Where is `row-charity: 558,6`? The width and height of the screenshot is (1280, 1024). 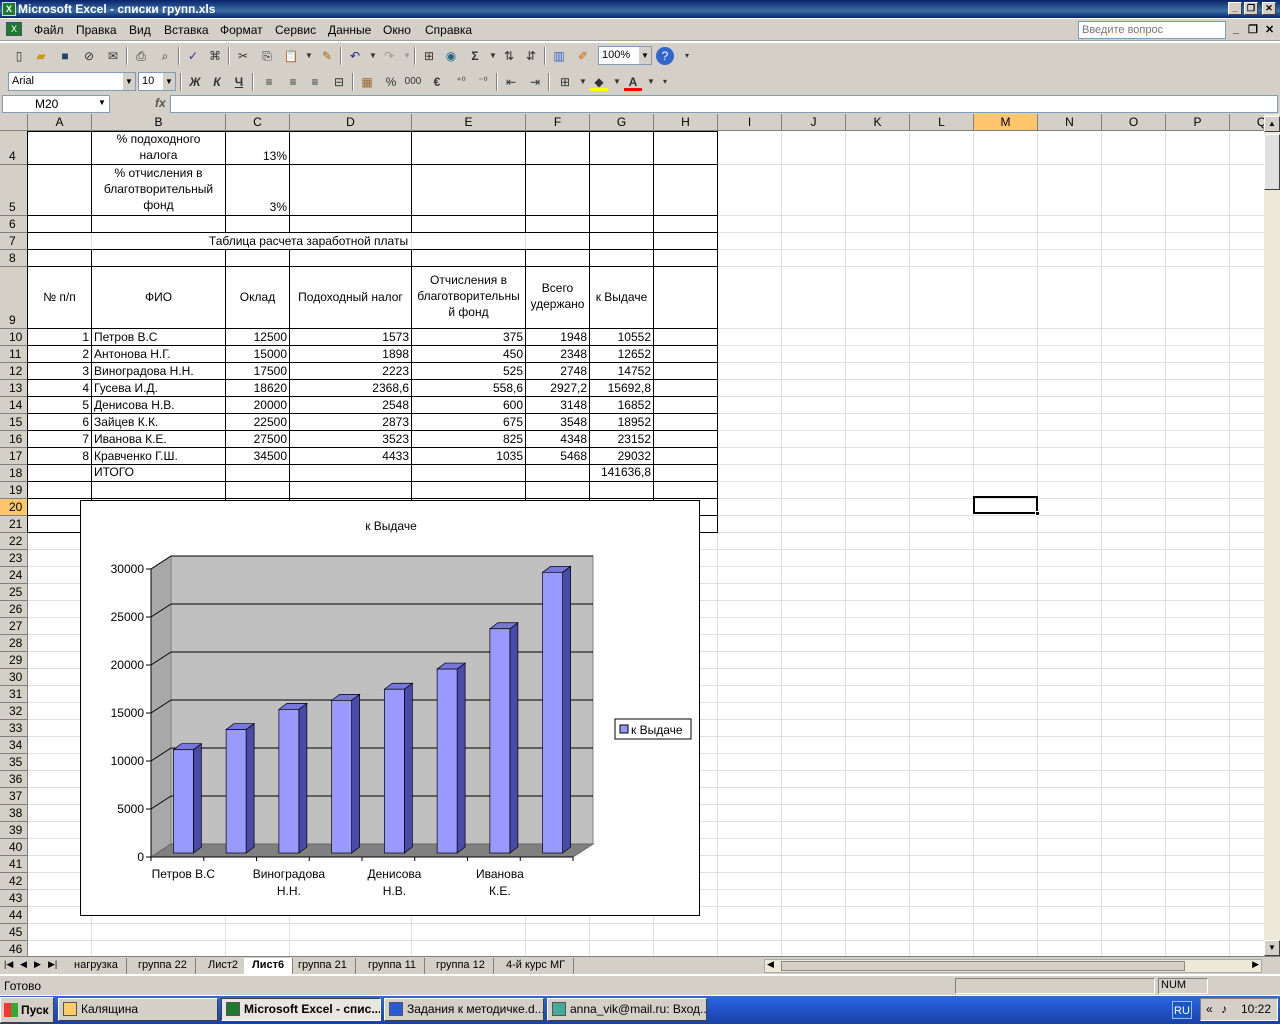 row-charity: 558,6 is located at coordinates (468, 388).